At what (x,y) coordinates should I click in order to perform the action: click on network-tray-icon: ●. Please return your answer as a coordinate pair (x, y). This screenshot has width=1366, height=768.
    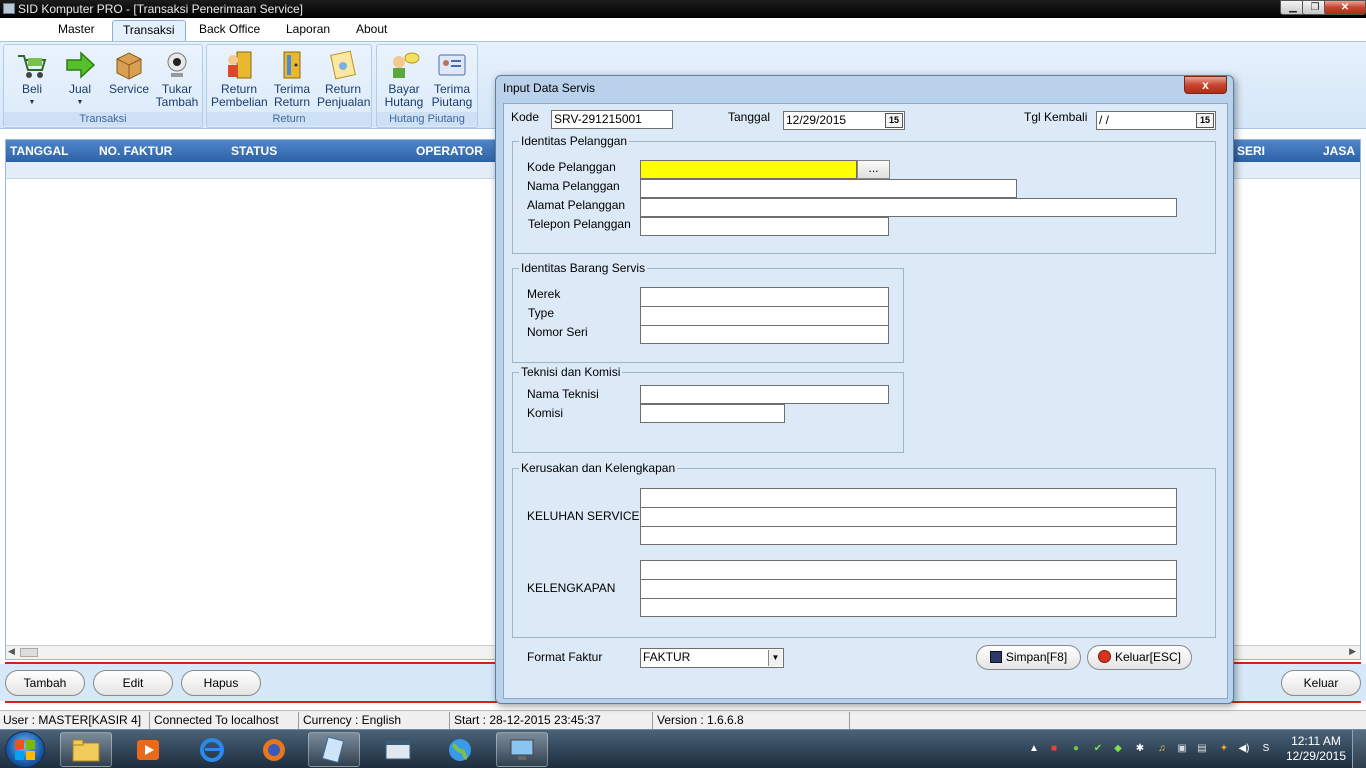
    Looking at the image, I should click on (1076, 749).